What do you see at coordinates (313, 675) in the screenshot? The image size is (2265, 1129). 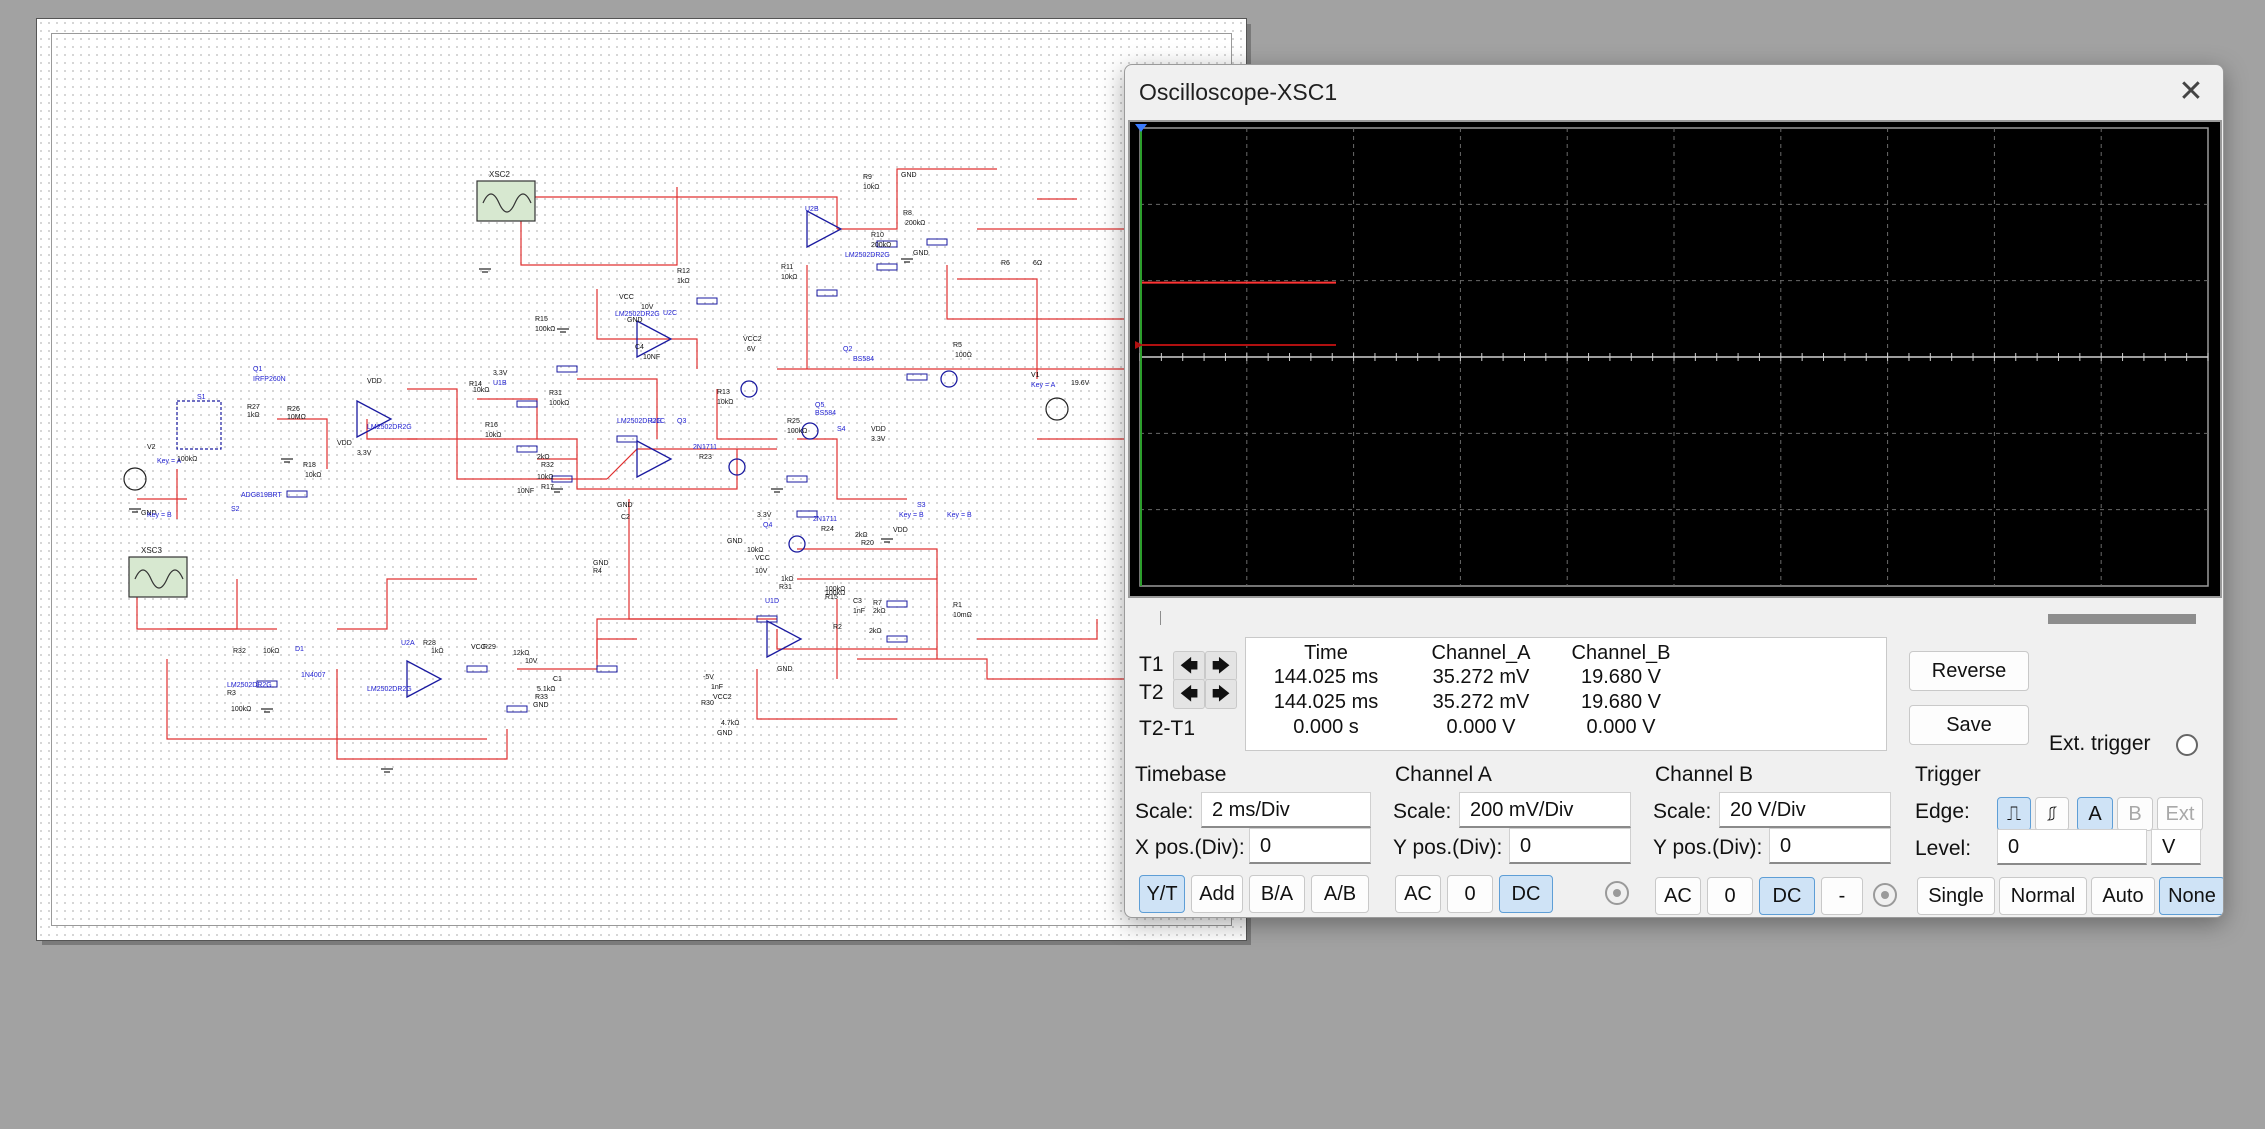 I see `schematic-label: 1N4007` at bounding box center [313, 675].